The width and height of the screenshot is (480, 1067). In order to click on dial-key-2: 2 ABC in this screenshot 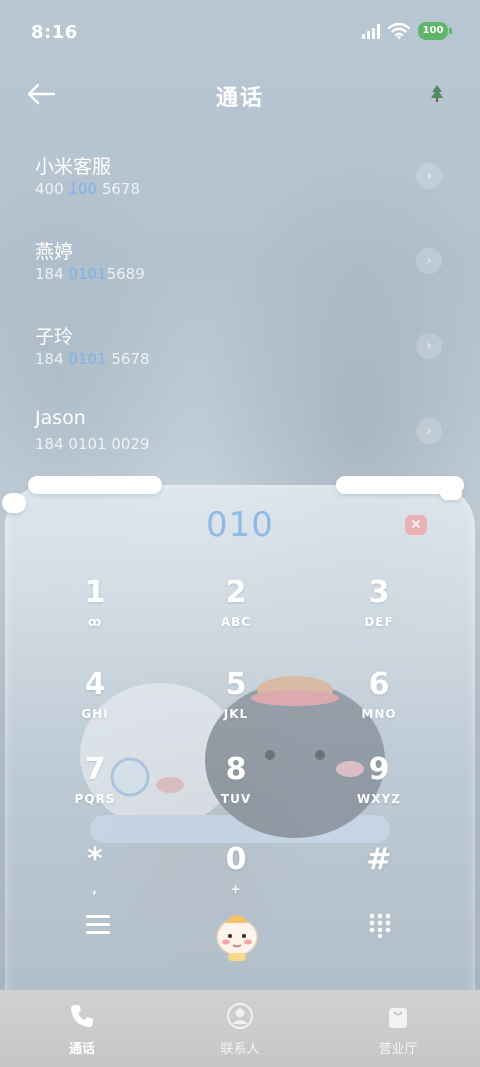, I will do `click(236, 615)`.